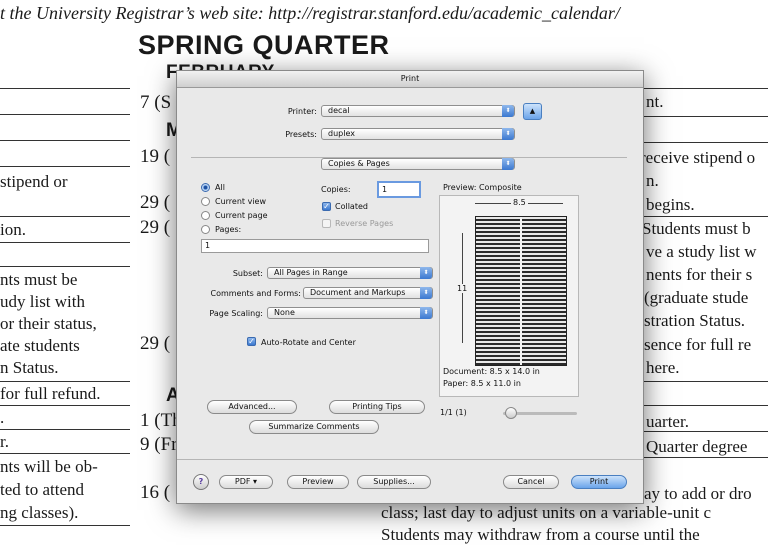 The image size is (768, 545). I want to click on right-text-line: here., so click(663, 367).